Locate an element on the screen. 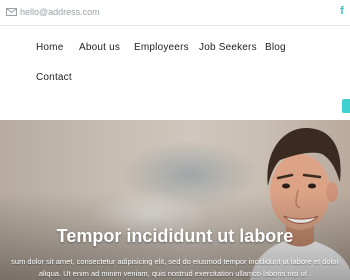  nav-item-blog: Blog is located at coordinates (275, 47).